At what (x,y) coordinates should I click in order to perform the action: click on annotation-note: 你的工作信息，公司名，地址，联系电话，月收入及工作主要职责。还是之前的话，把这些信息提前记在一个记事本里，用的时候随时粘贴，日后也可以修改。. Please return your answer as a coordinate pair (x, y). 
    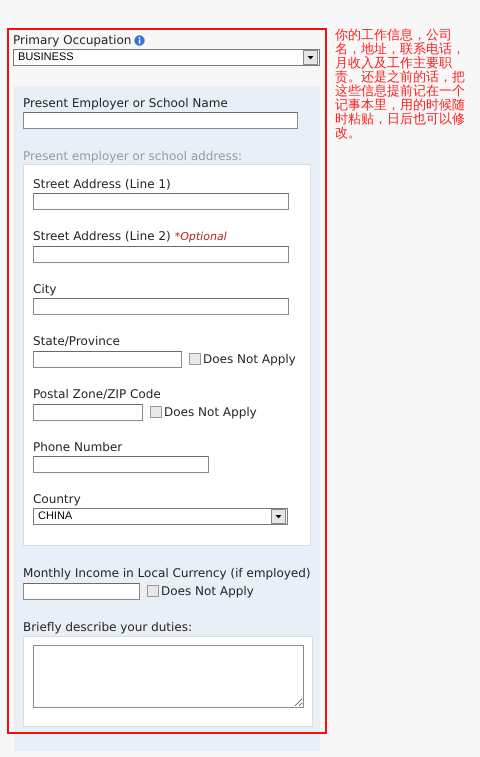
    Looking at the image, I should click on (400, 85).